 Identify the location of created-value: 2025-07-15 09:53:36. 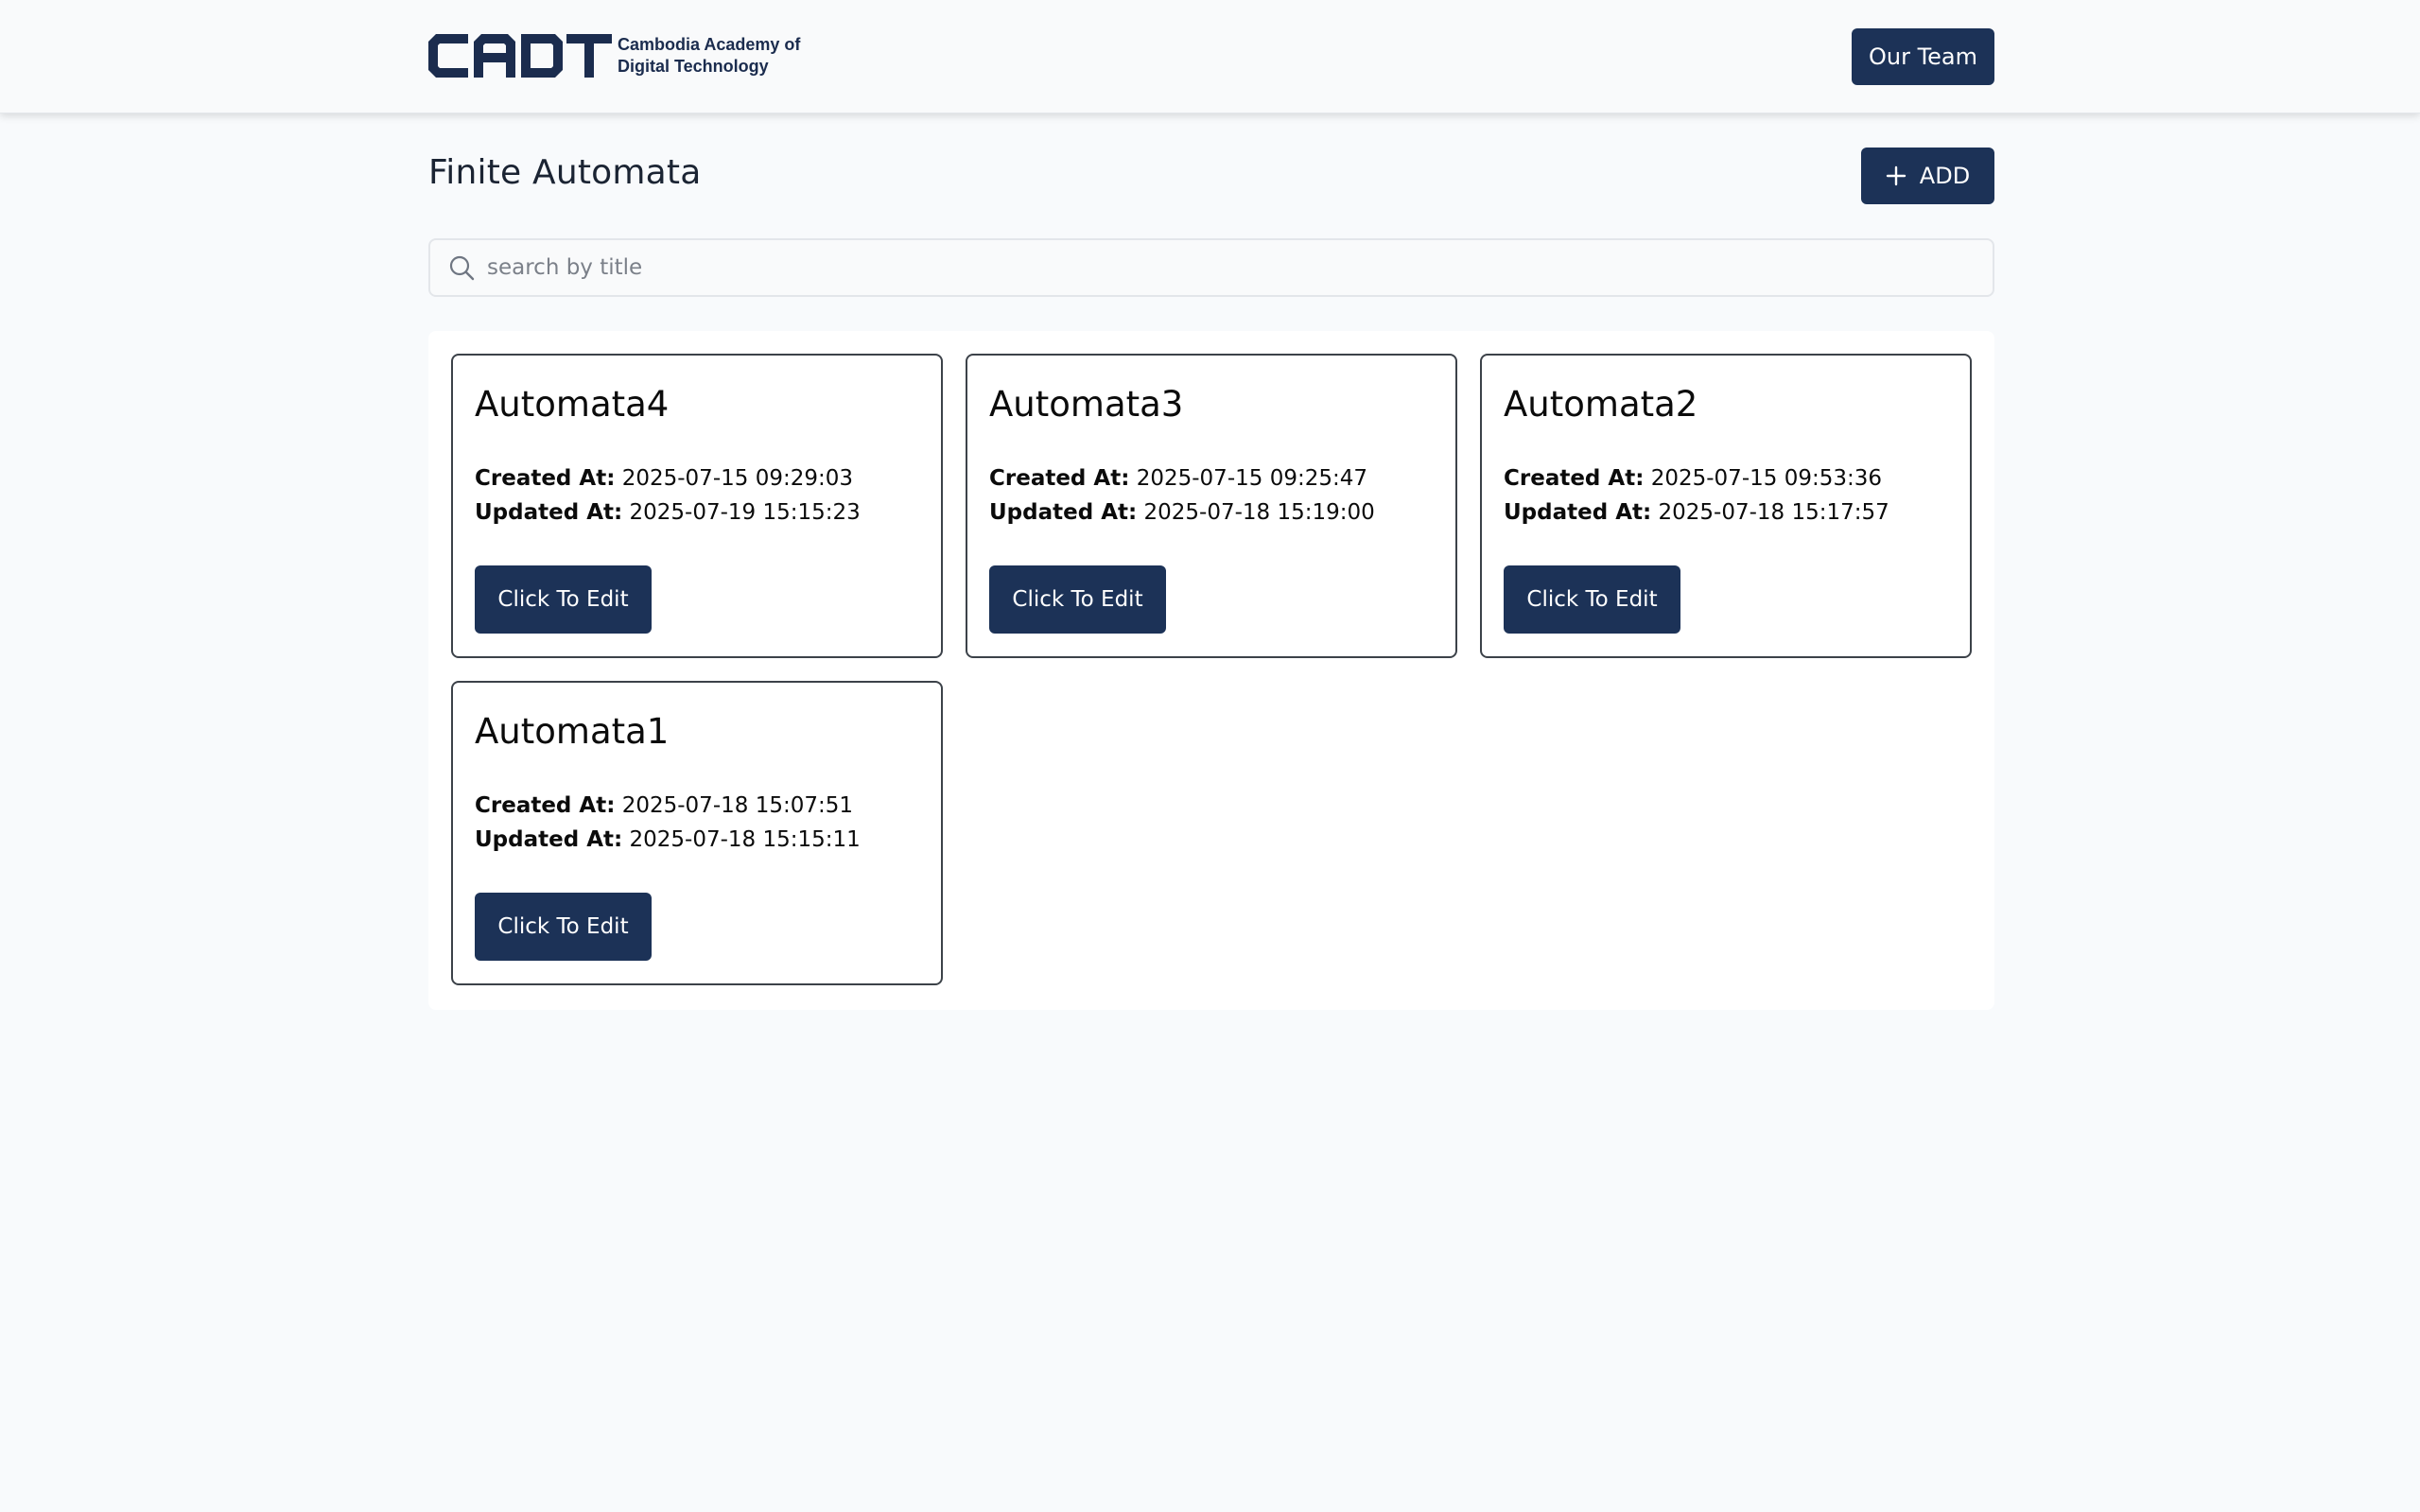
(1766, 479).